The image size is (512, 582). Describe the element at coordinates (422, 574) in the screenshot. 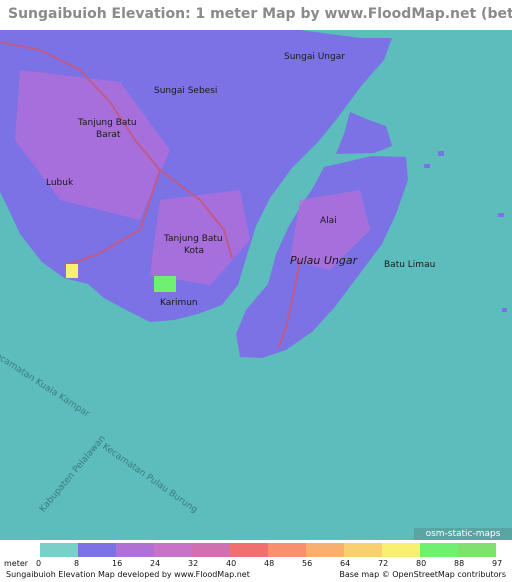

I see `credit-osm: Base map © OpenStreetMap contributors` at that location.